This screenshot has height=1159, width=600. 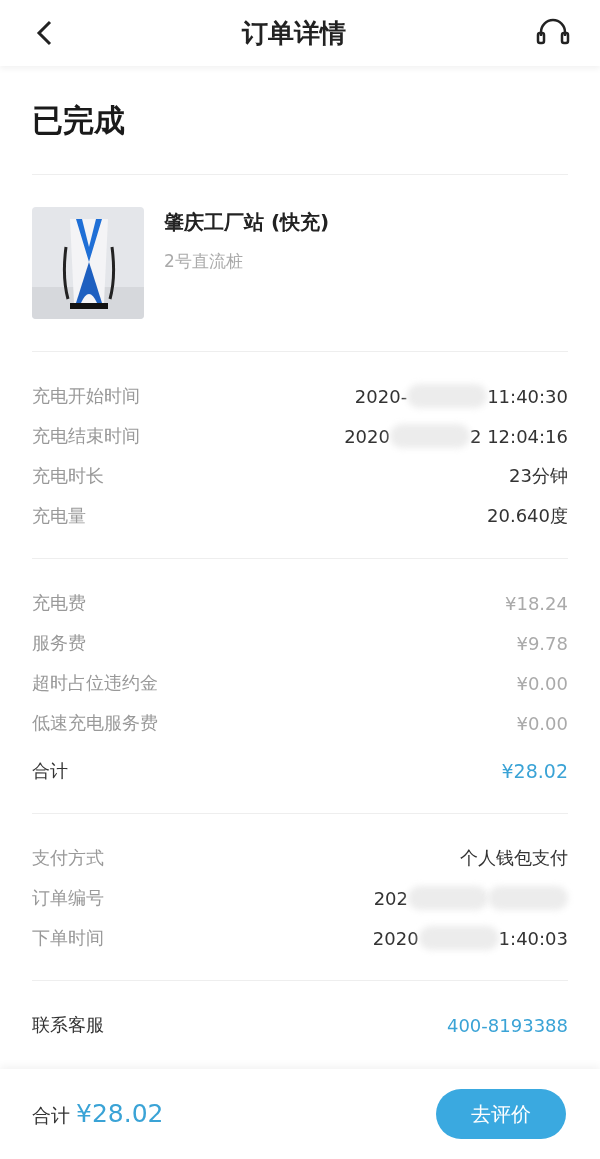 What do you see at coordinates (59, 516) in the screenshot?
I see `row-label: 充电量` at bounding box center [59, 516].